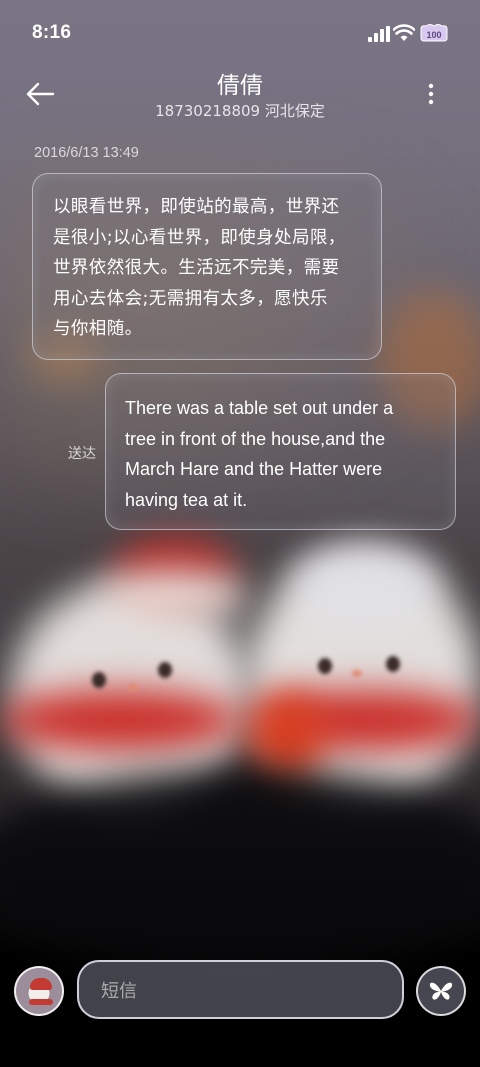 The height and width of the screenshot is (1067, 480). Describe the element at coordinates (86, 153) in the screenshot. I see `message-timestamp: 2016/6/13 13:49` at that location.